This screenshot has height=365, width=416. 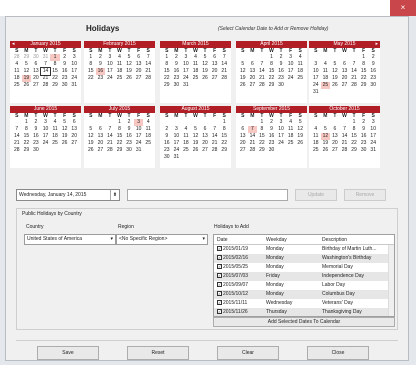 What do you see at coordinates (281, 122) in the screenshot?
I see `calendar-day: 3` at bounding box center [281, 122].